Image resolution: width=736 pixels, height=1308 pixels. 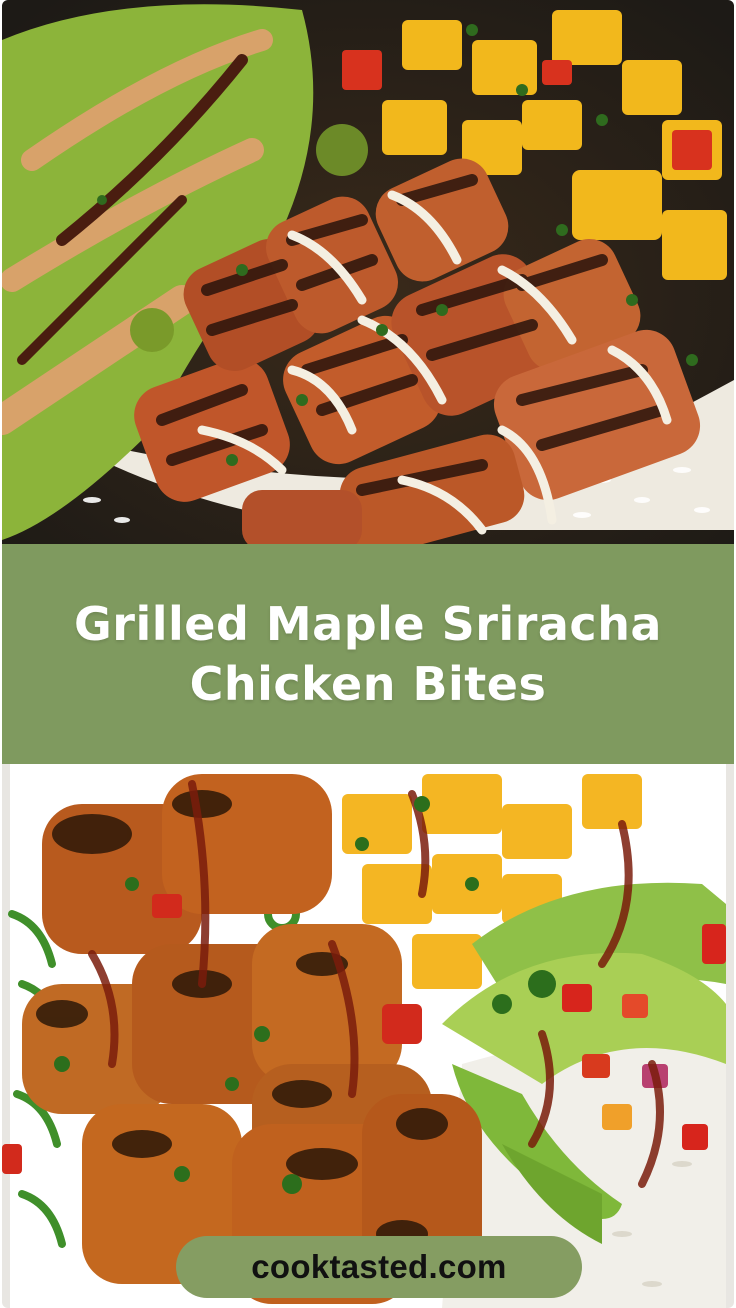 I want to click on recipe-title-line-2: Chicken Bites, so click(x=368, y=684).